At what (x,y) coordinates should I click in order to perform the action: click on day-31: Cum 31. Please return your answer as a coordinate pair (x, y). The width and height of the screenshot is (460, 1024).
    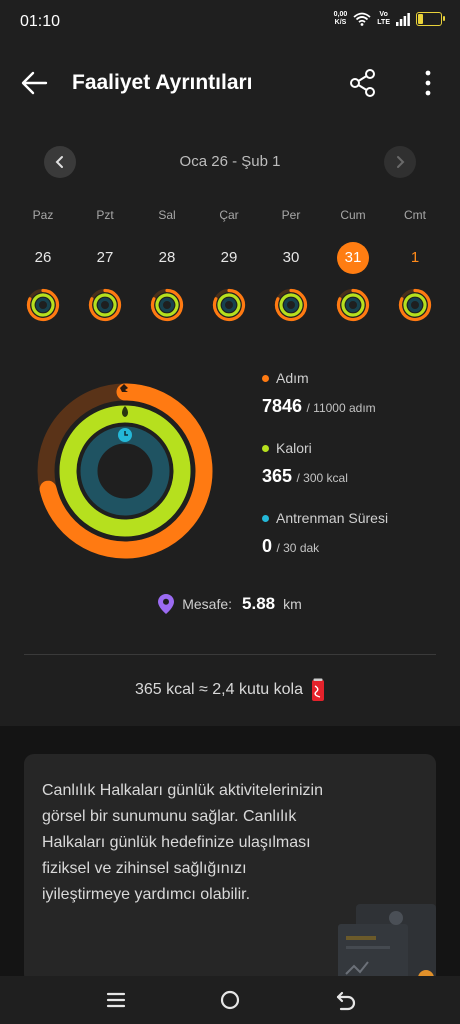
    Looking at the image, I should click on (353, 265).